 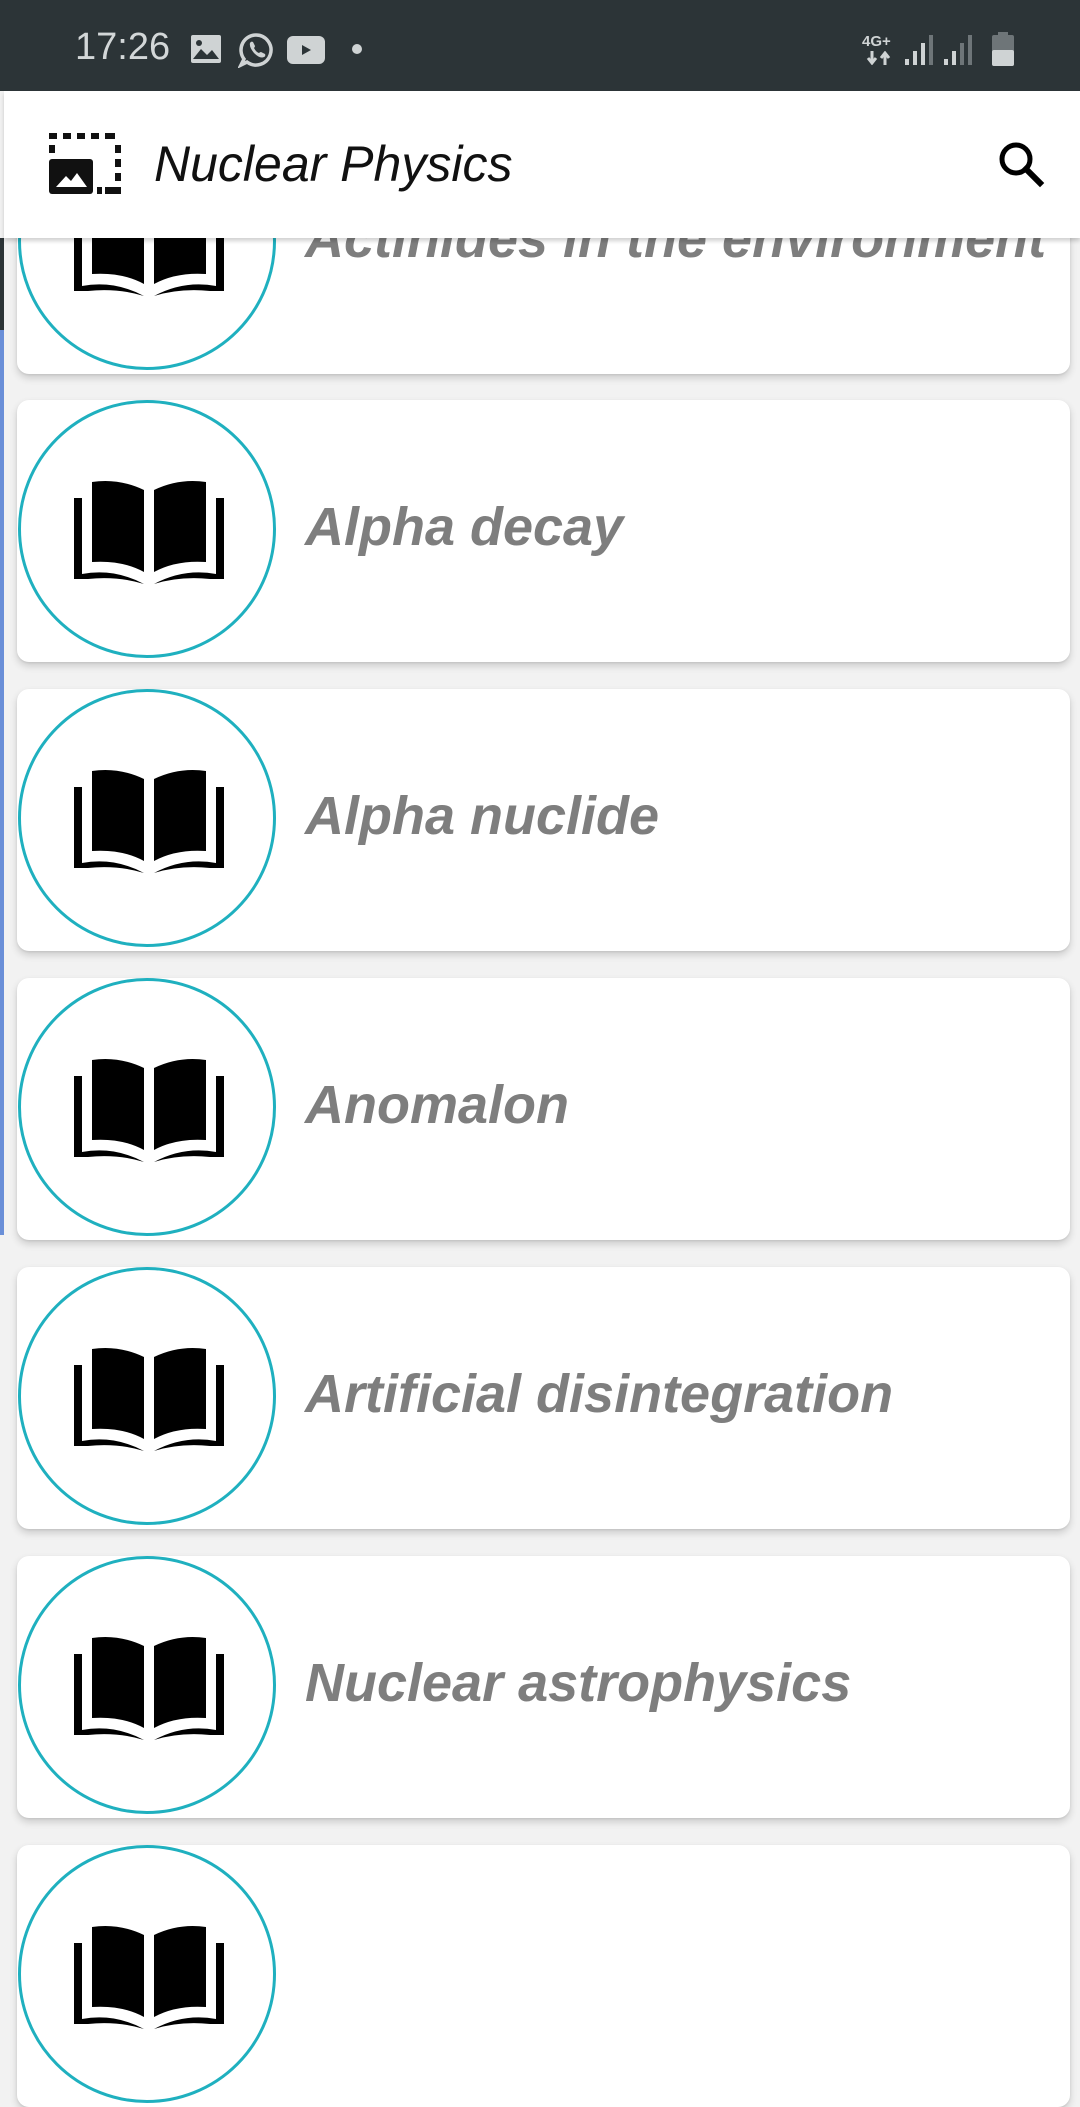 I want to click on gallery-icon, so click(x=206, y=49).